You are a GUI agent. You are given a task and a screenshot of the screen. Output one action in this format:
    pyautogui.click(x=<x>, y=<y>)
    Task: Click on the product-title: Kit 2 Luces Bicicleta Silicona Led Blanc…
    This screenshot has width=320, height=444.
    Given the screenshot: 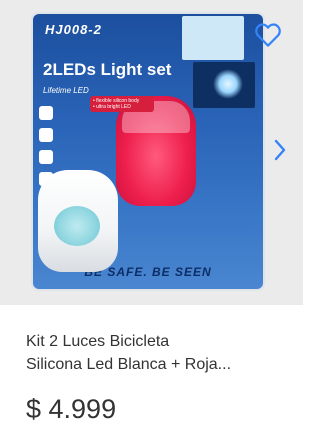 What is the action you would take?
    pyautogui.click(x=156, y=353)
    